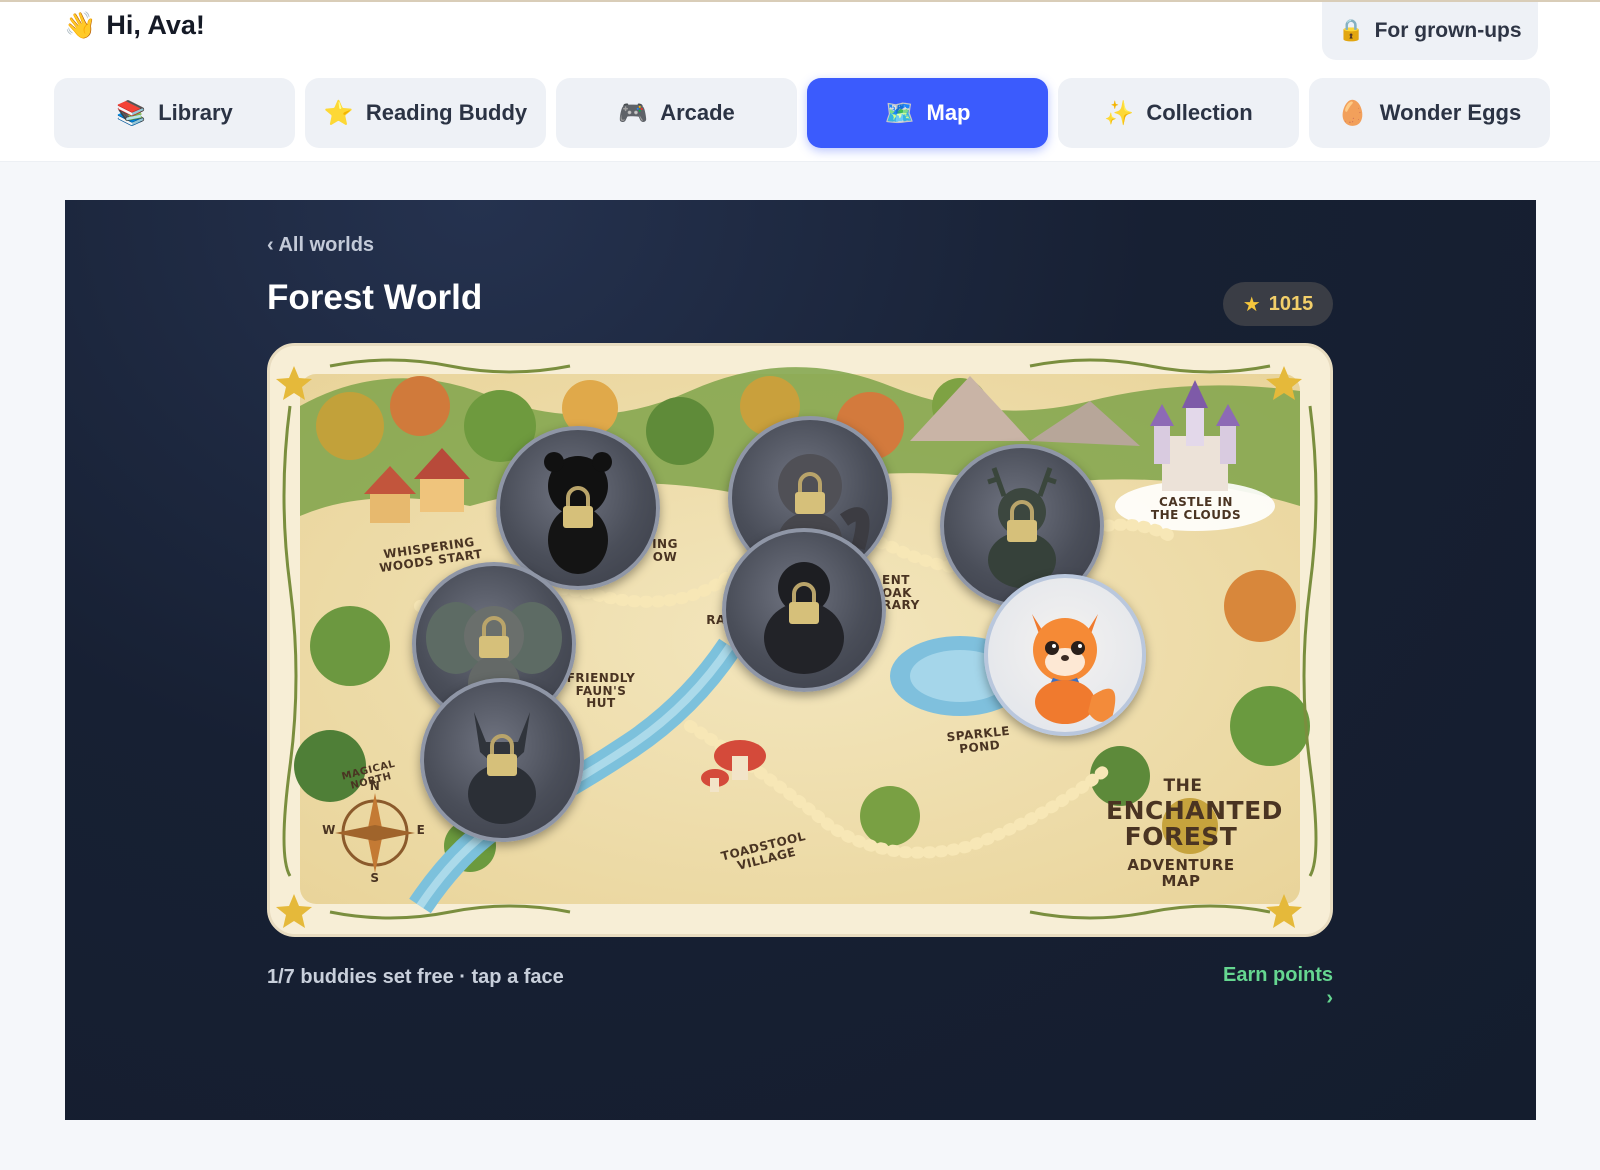 Image resolution: width=1600 pixels, height=1170 pixels. Describe the element at coordinates (1291, 303) in the screenshot. I see `points-value: 1015` at that location.